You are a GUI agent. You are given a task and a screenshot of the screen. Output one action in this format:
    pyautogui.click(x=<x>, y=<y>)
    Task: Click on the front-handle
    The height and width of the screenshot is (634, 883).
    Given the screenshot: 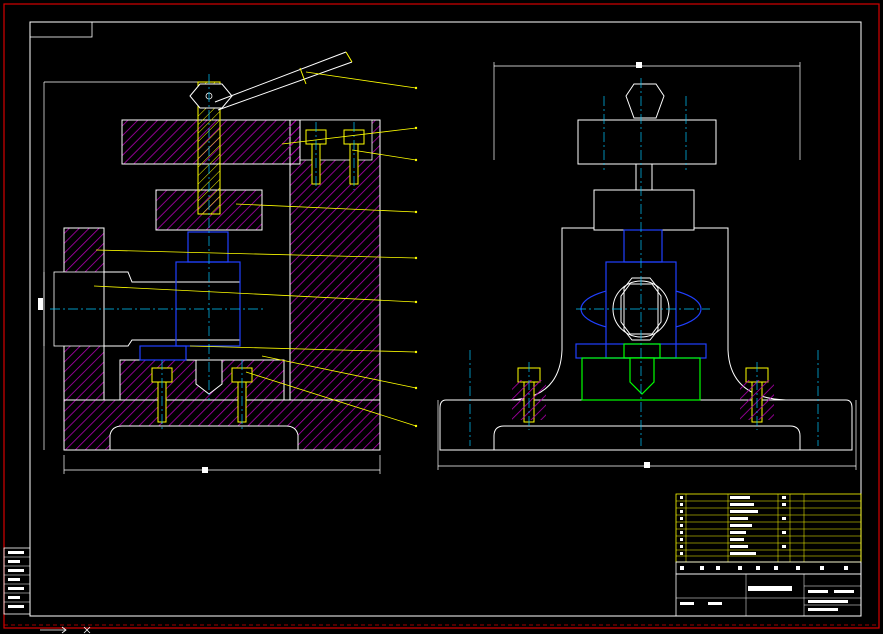 What is the action you would take?
    pyautogui.click(x=280, y=77)
    